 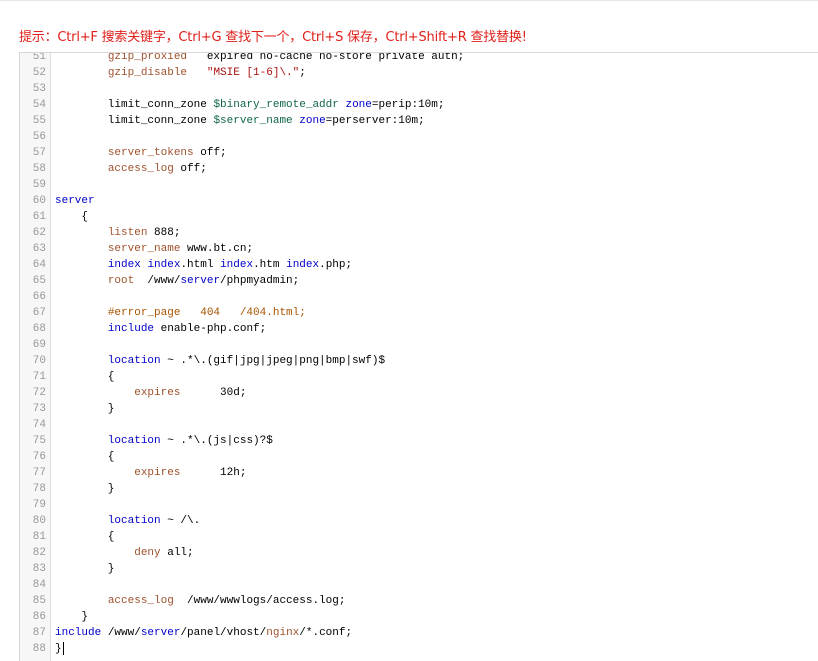 What do you see at coordinates (419, 89) in the screenshot?
I see `code-line: 53` at bounding box center [419, 89].